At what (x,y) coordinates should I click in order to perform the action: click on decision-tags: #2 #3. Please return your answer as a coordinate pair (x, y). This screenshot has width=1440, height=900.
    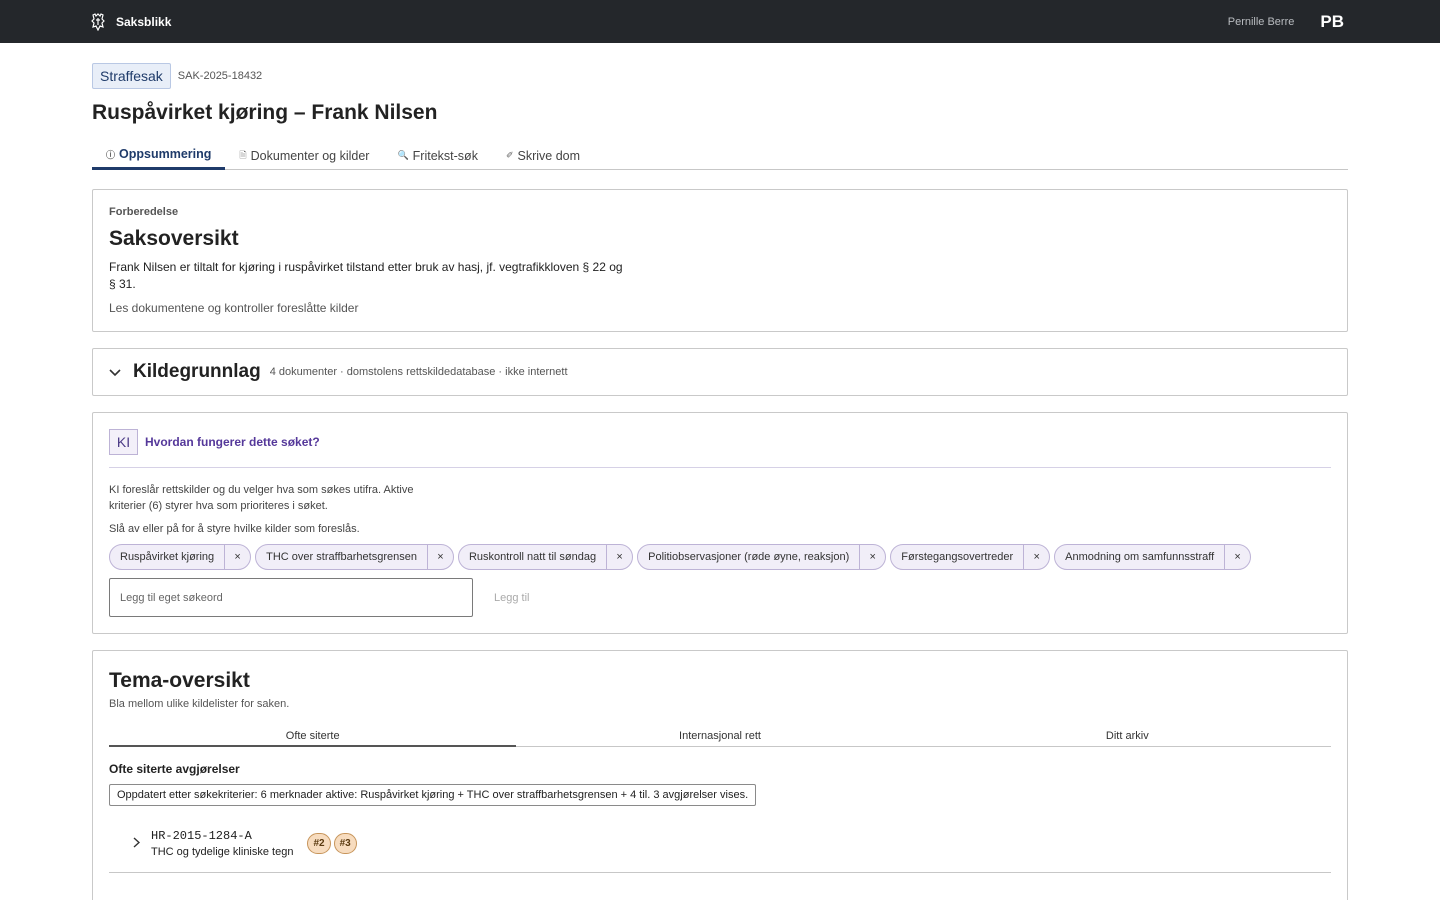
    Looking at the image, I should click on (332, 843).